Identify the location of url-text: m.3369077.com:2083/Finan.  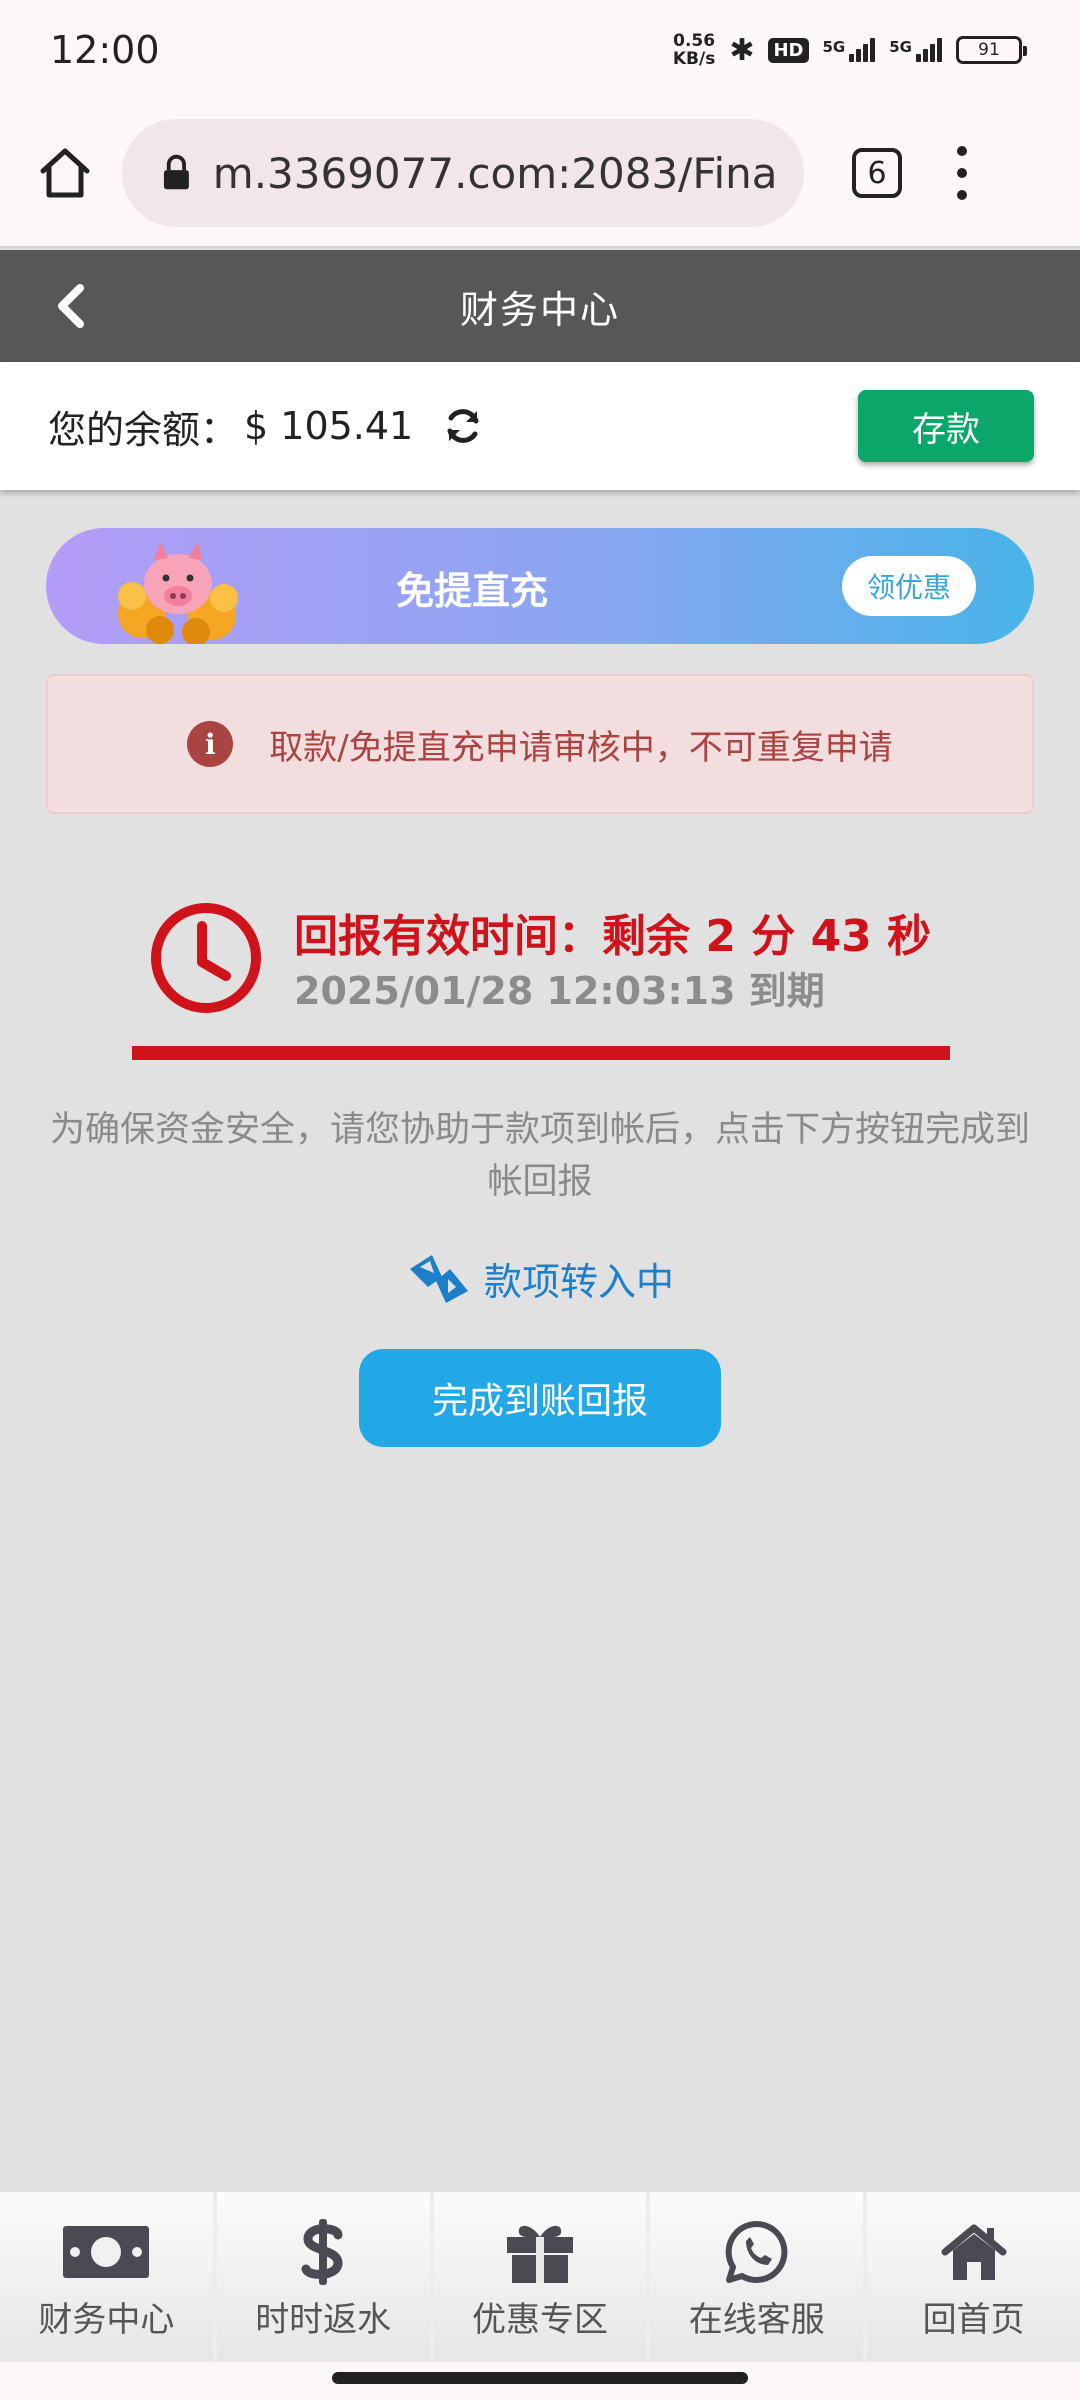
(496, 173).